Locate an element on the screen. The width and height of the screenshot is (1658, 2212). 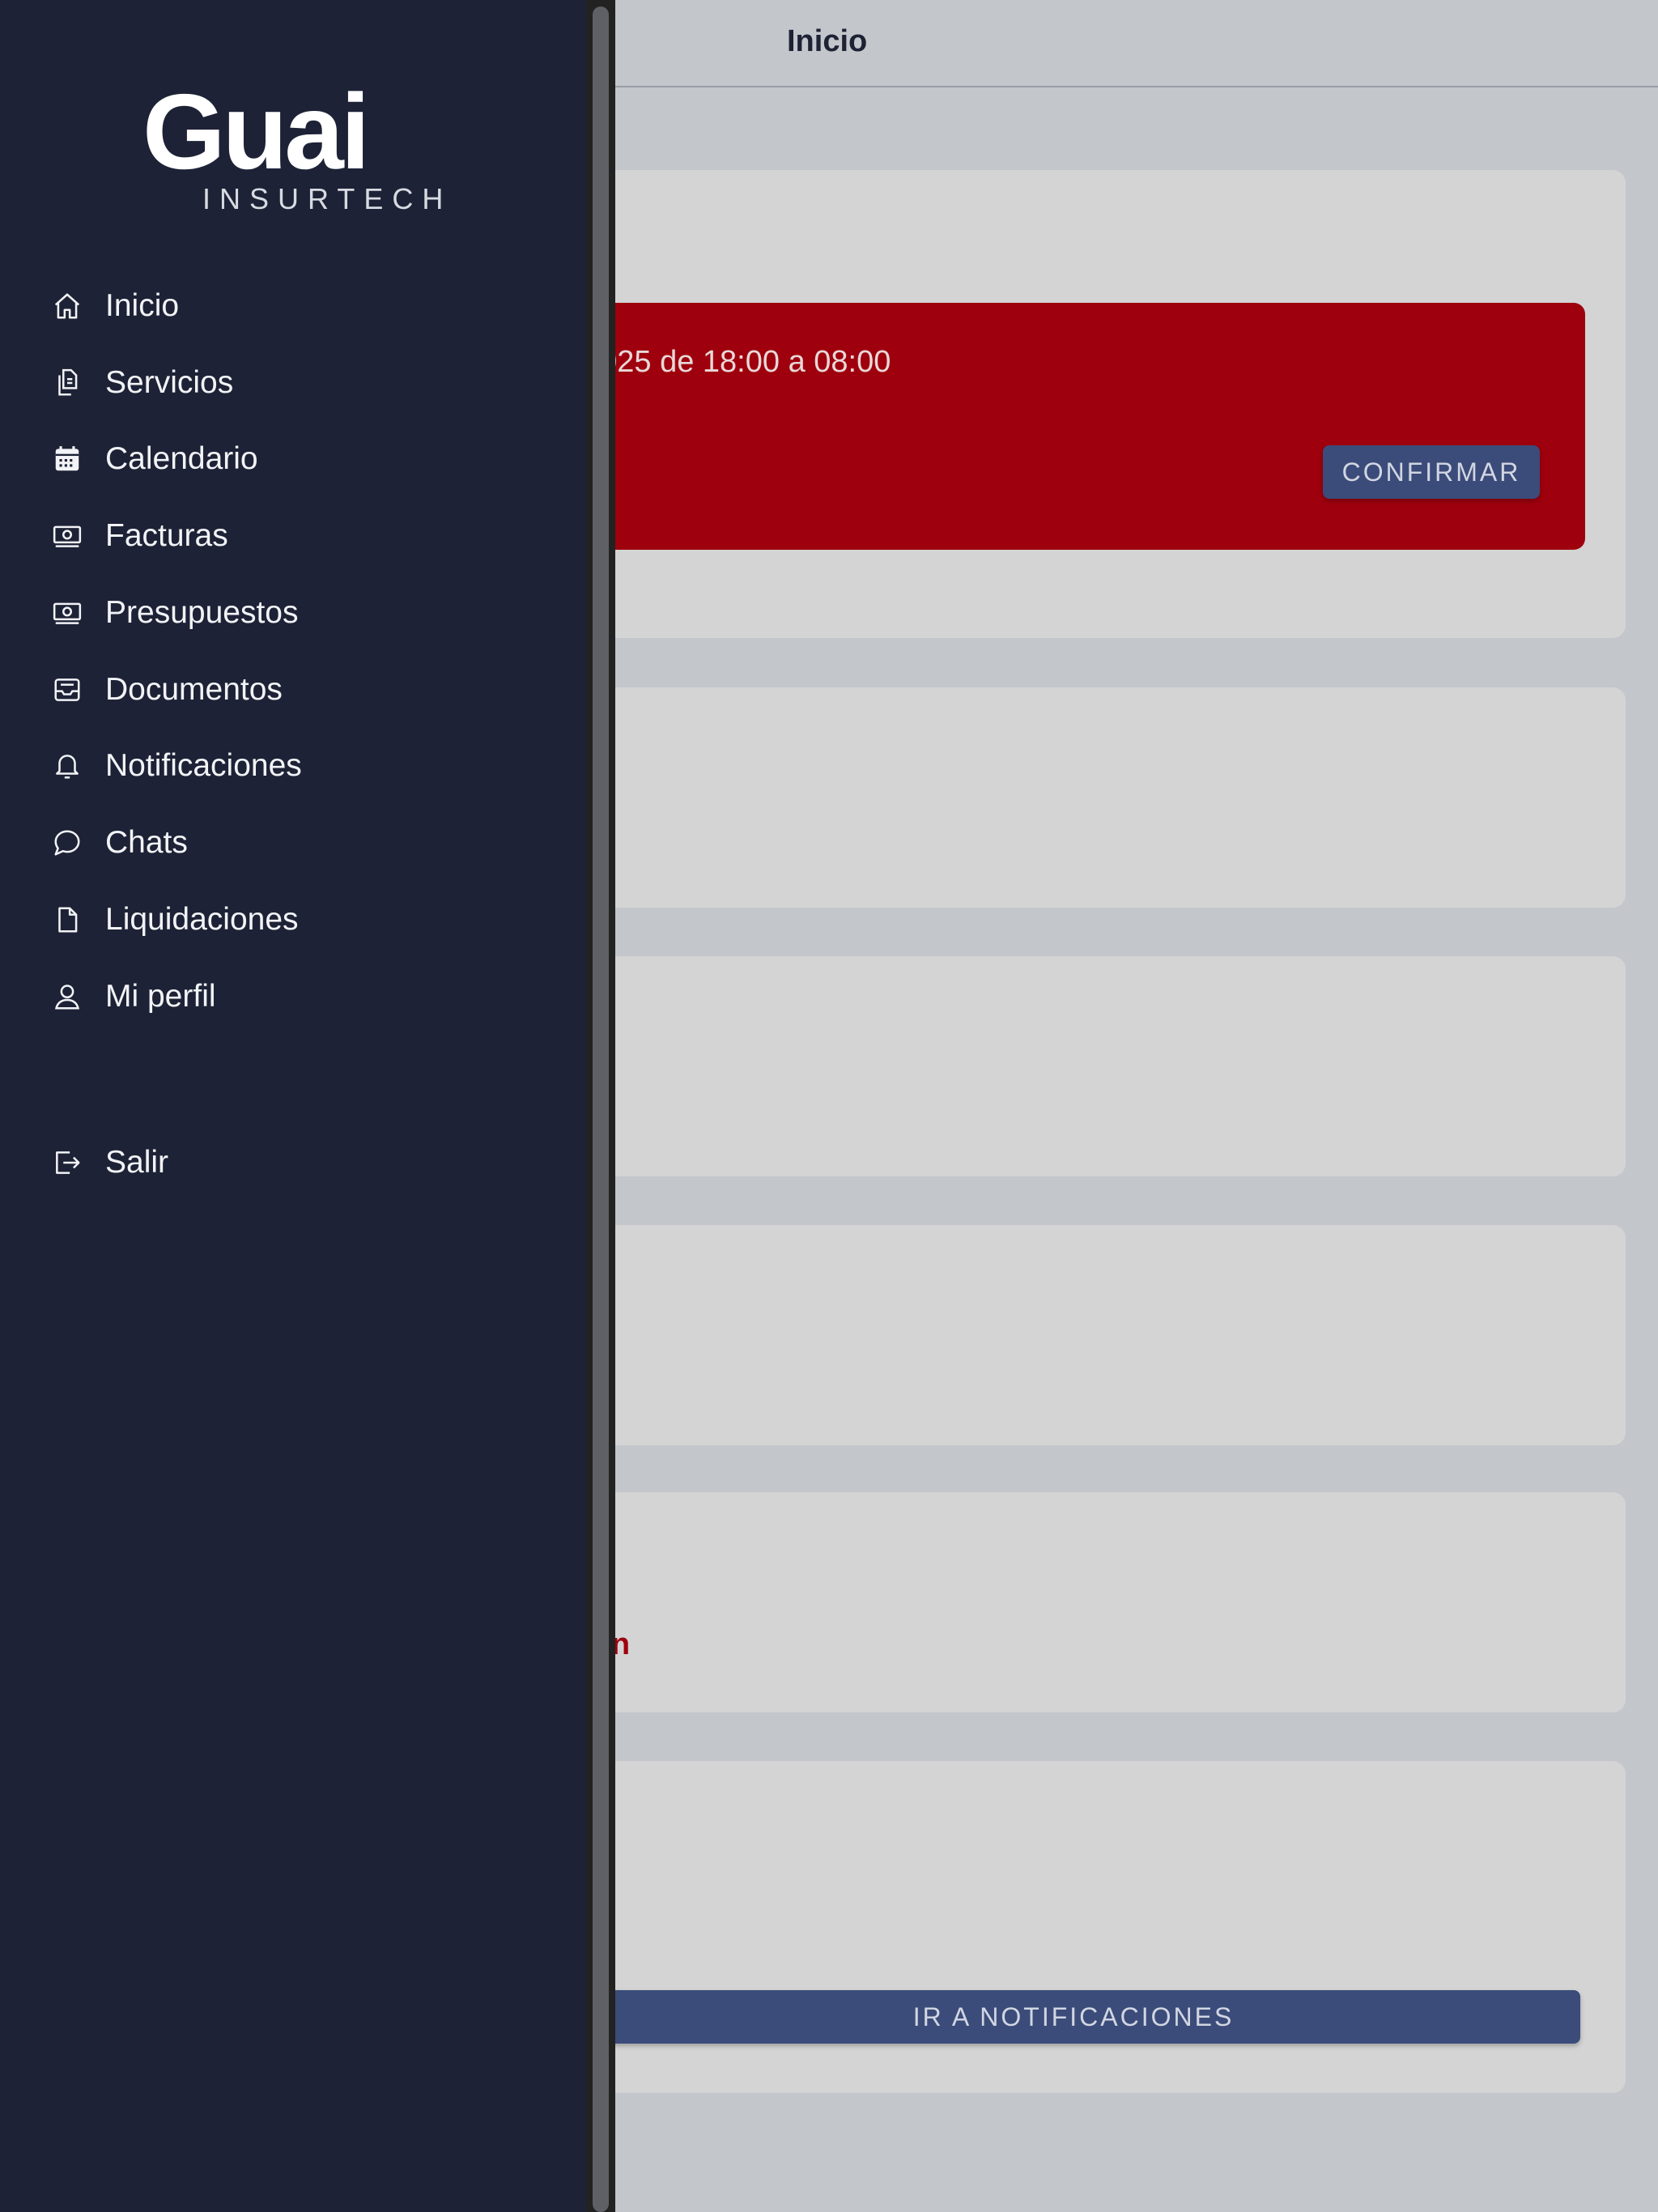
sidebar-item-label: Liquidaciones is located at coordinates (202, 919).